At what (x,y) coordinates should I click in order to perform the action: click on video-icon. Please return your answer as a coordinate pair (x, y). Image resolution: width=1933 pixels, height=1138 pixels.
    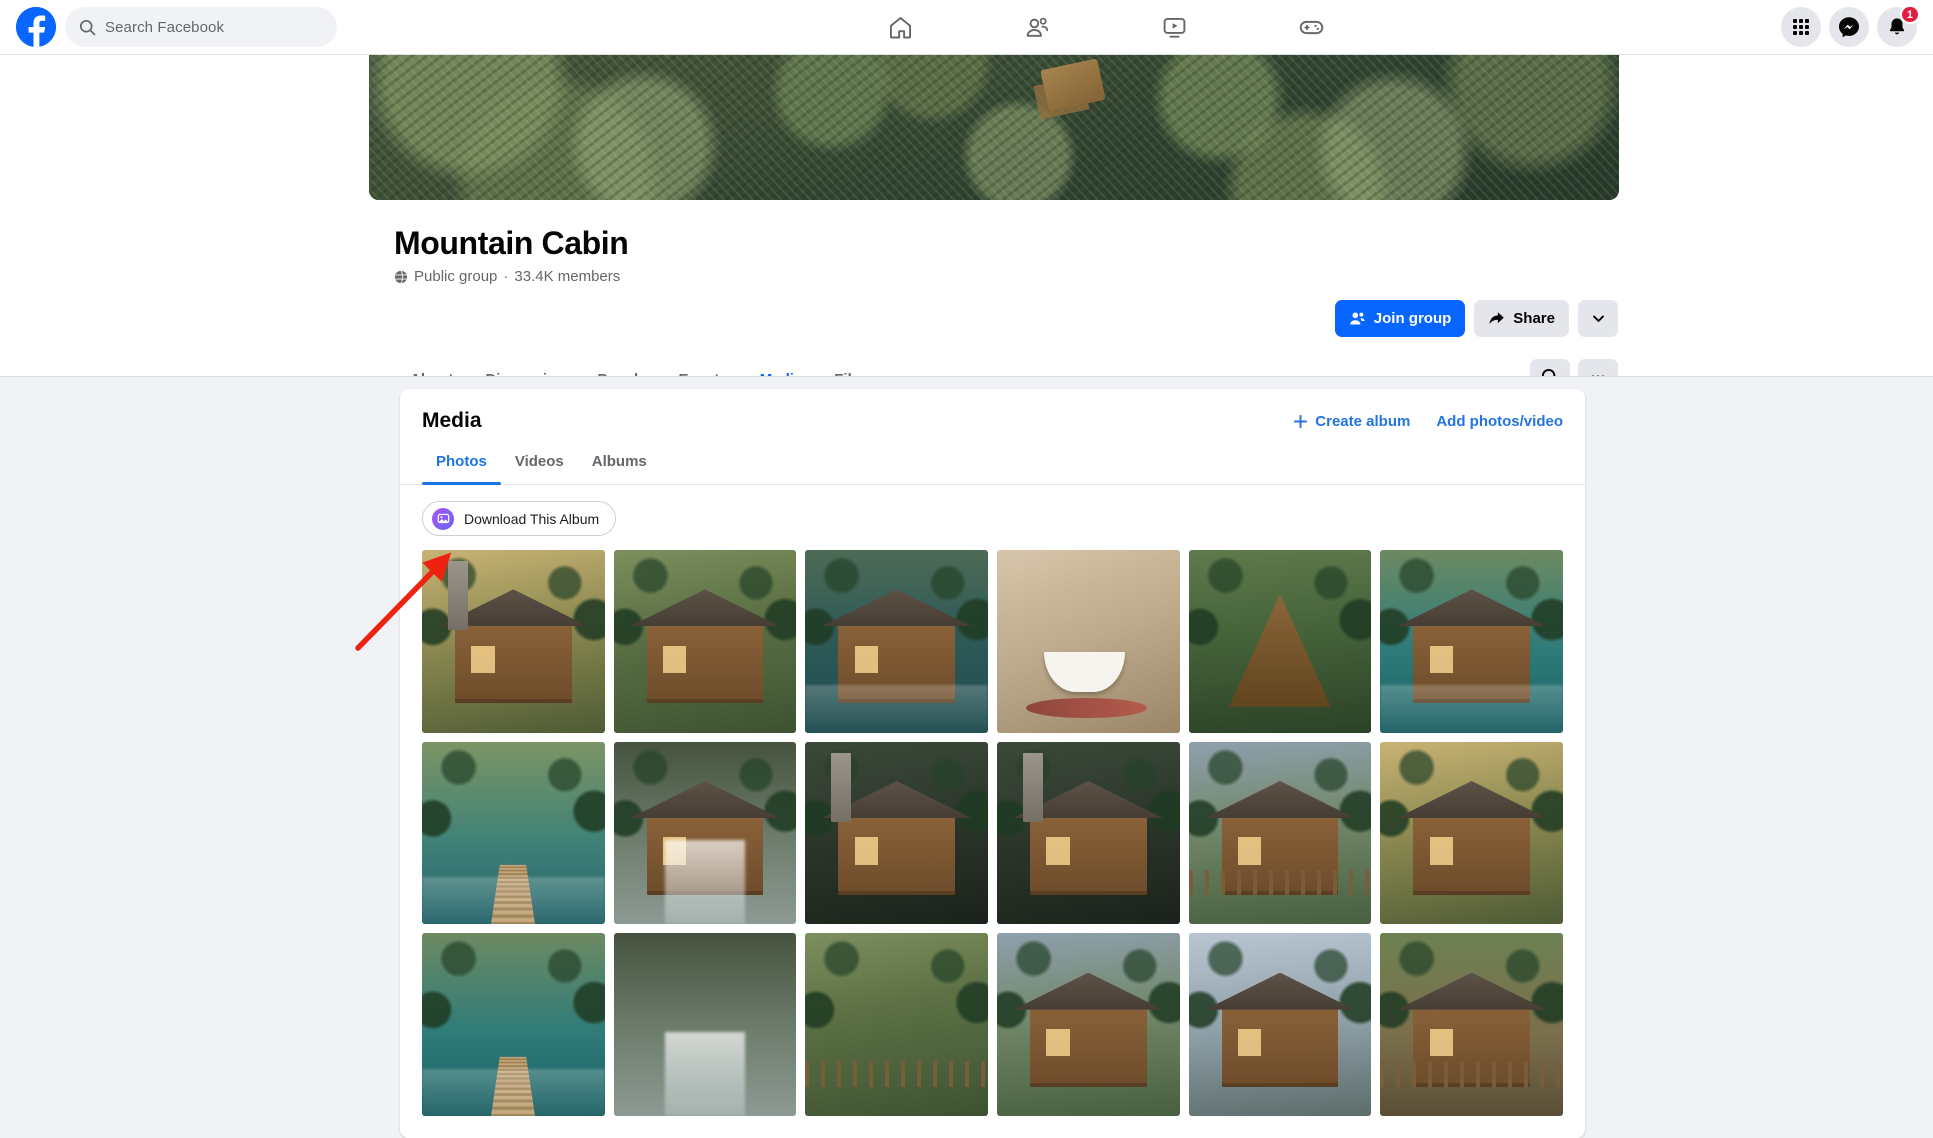
    Looking at the image, I should click on (1174, 27).